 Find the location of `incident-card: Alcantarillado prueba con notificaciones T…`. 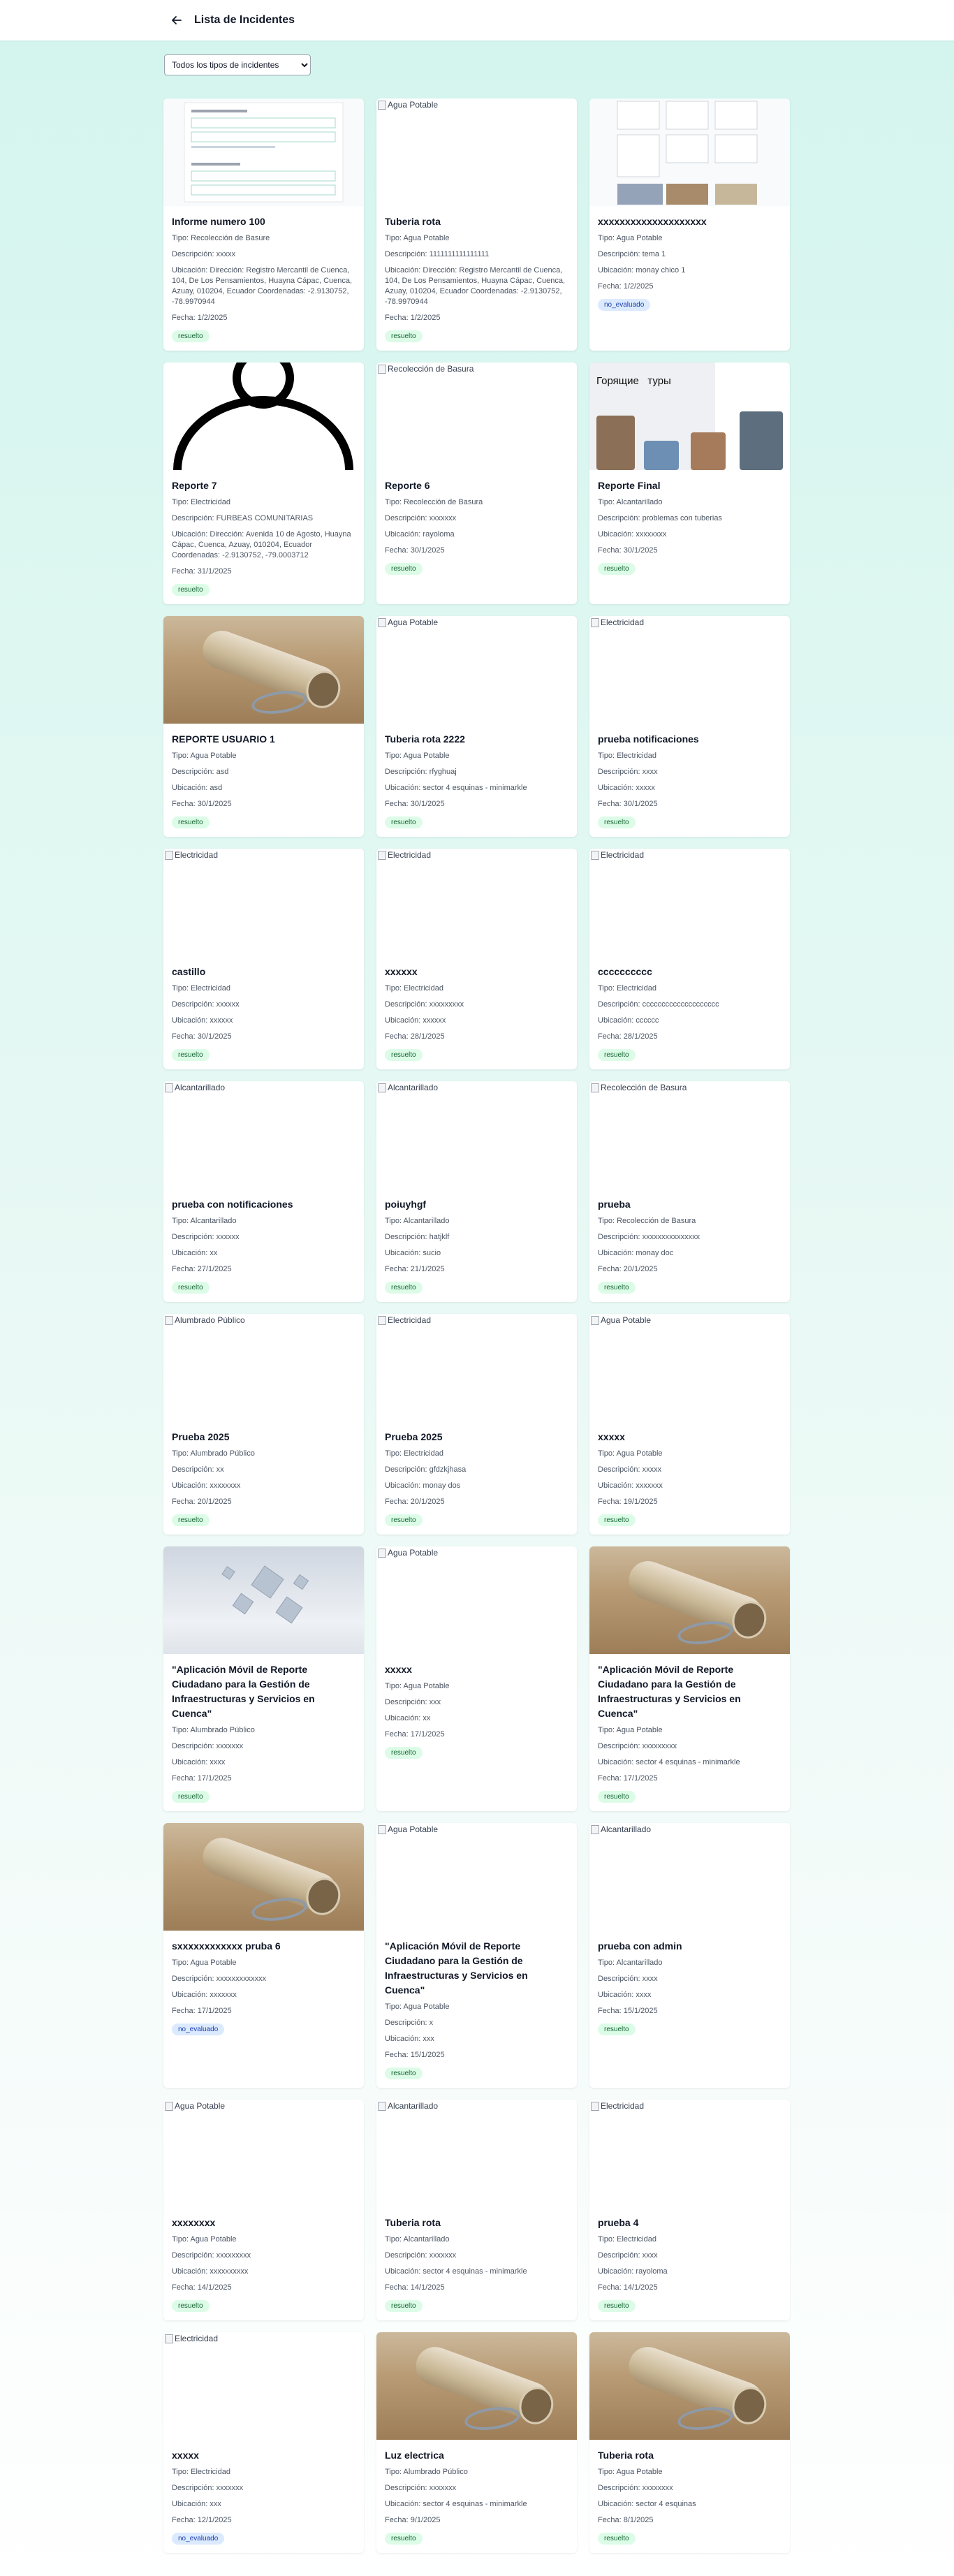

incident-card: Alcantarillado prueba con notificaciones T… is located at coordinates (263, 1191).